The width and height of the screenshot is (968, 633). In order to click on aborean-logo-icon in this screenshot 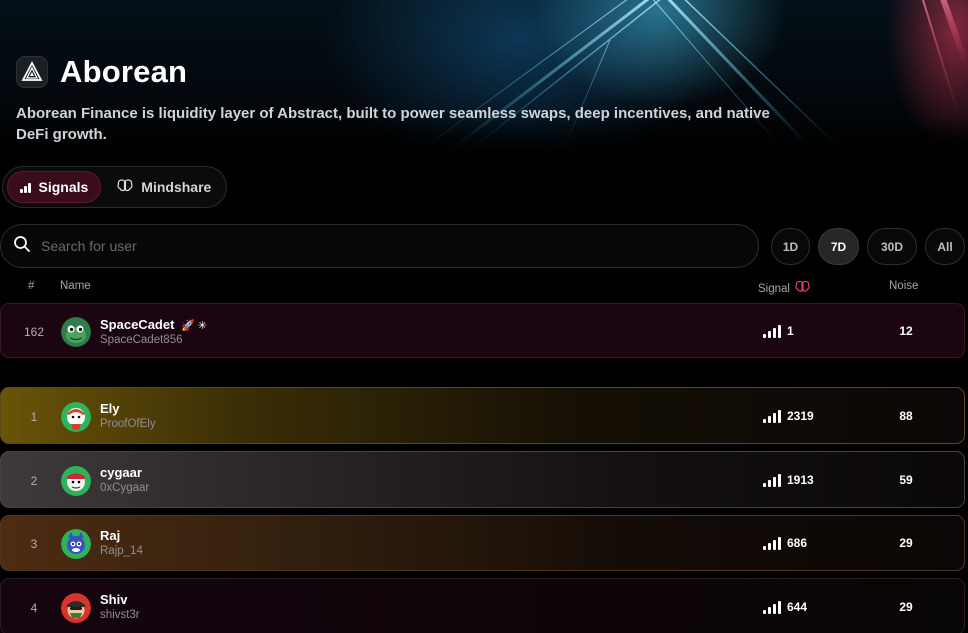, I will do `click(32, 72)`.